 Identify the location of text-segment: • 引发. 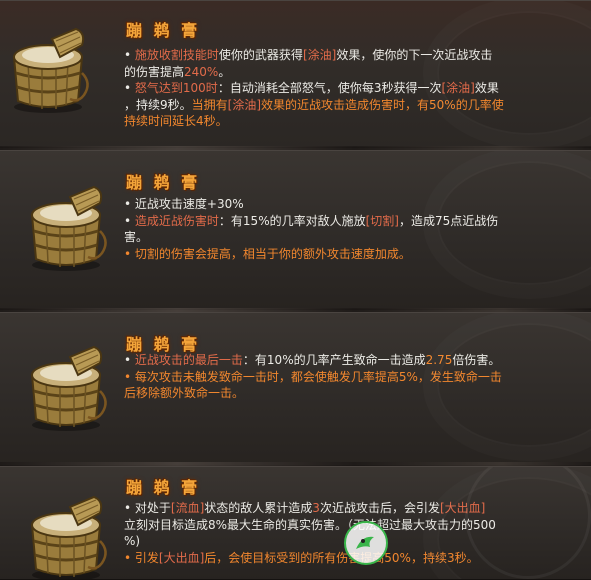
(141, 557).